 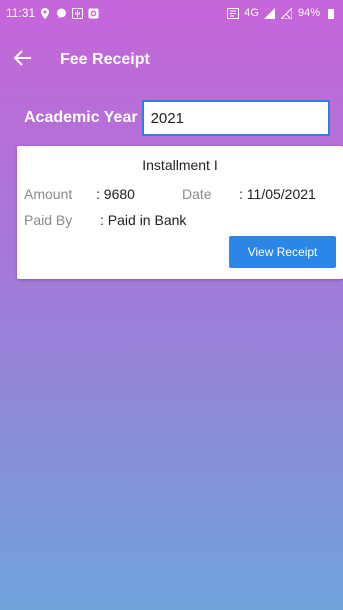 What do you see at coordinates (81, 117) in the screenshot?
I see `academic-year-label: Academic Year` at bounding box center [81, 117].